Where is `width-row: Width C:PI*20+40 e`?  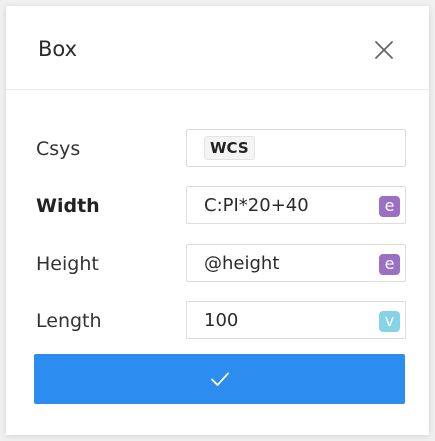 width-row: Width C:PI*20+40 e is located at coordinates (217, 206).